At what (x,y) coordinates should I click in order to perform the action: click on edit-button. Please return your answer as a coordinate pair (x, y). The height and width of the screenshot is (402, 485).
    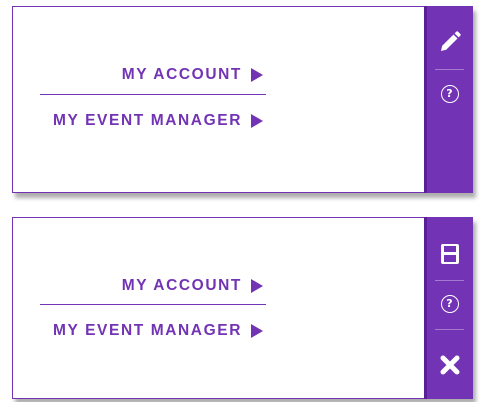
    Looking at the image, I should click on (449, 42).